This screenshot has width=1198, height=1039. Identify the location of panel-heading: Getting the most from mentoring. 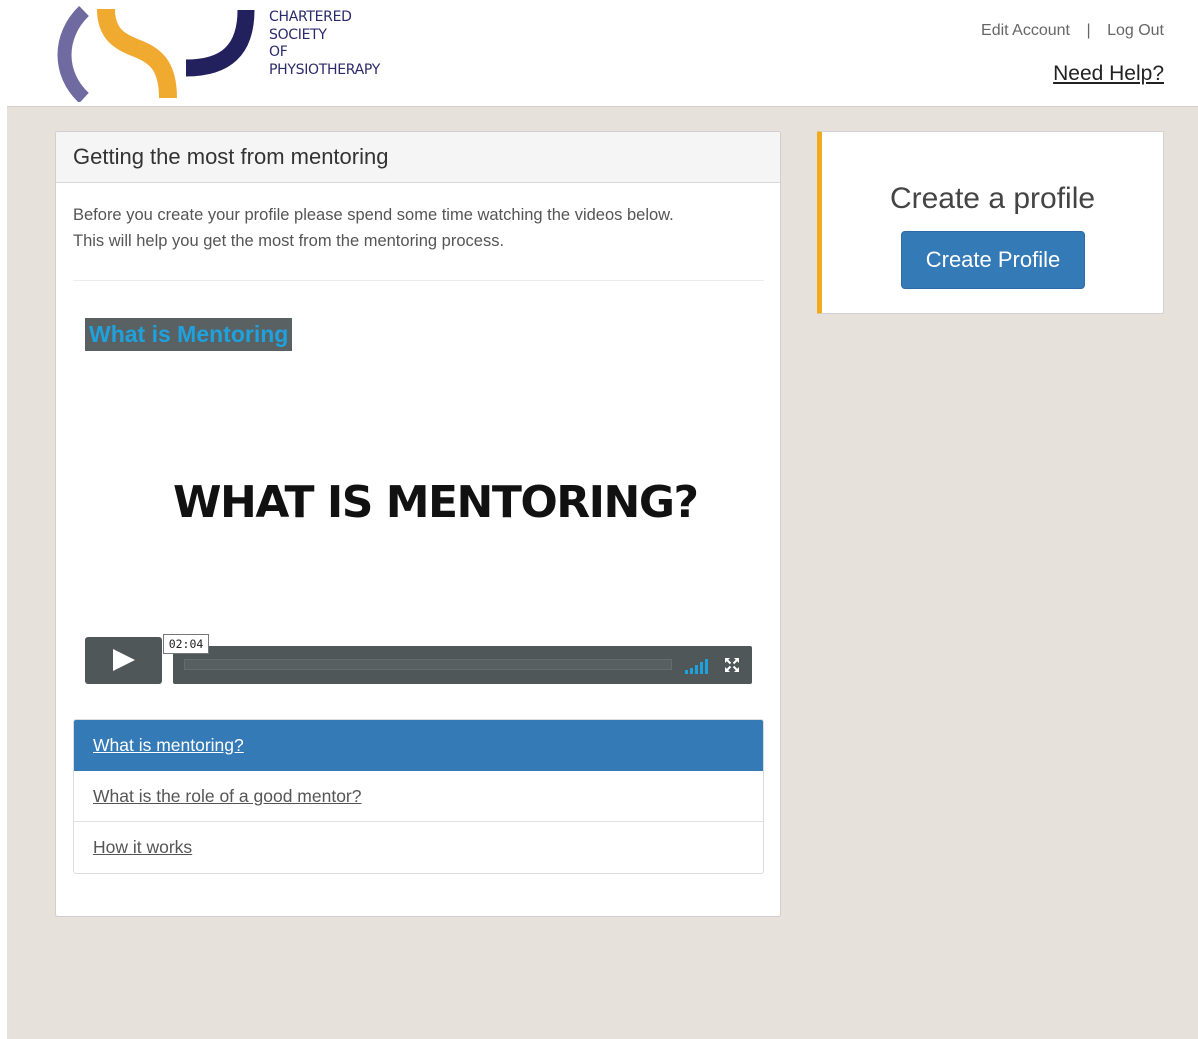
(418, 157).